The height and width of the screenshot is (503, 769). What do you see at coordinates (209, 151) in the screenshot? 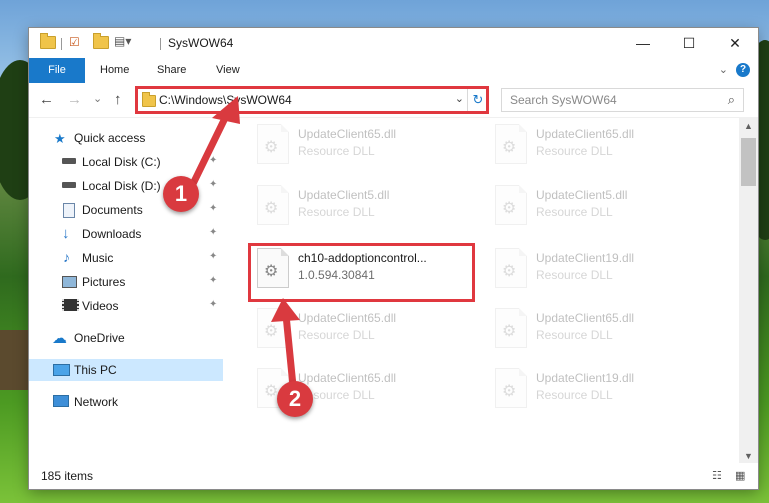
I see `arrow-1-shaft` at bounding box center [209, 151].